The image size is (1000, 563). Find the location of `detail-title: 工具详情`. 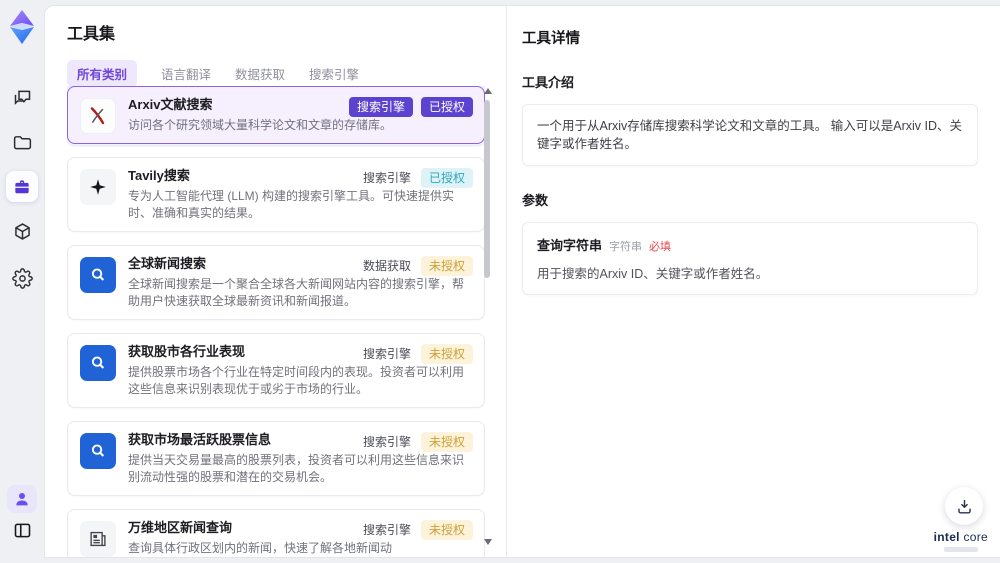

detail-title: 工具详情 is located at coordinates (551, 39).